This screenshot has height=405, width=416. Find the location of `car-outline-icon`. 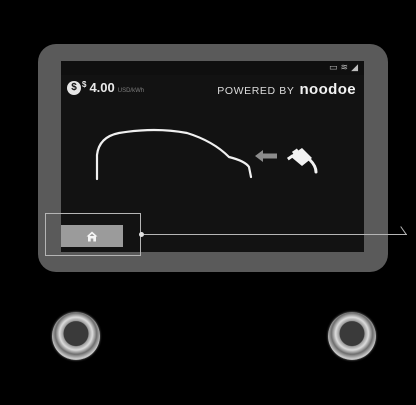

car-outline-icon is located at coordinates (174, 154).